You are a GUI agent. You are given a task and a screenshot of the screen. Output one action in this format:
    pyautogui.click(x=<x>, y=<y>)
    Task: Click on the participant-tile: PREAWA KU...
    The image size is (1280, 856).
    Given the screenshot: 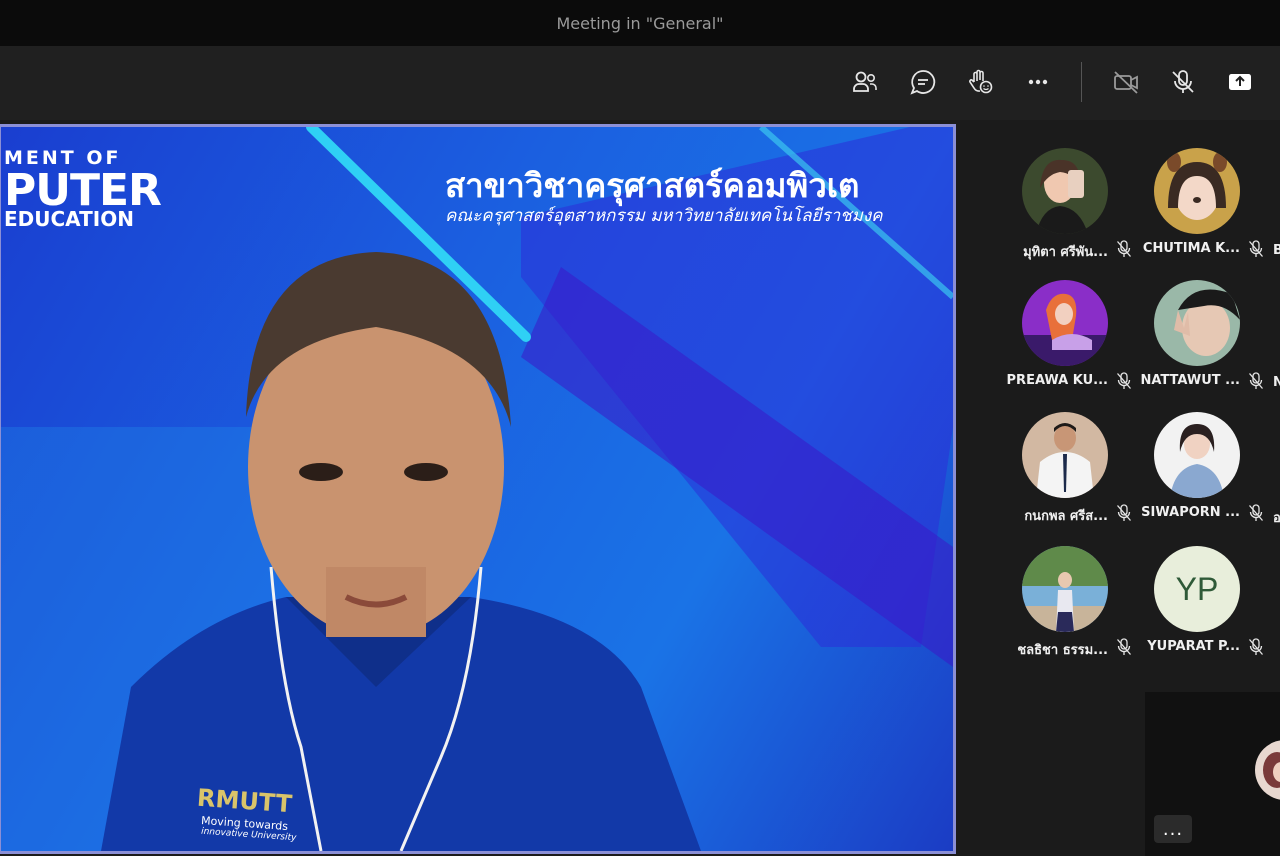 What is the action you would take?
    pyautogui.click(x=1066, y=320)
    